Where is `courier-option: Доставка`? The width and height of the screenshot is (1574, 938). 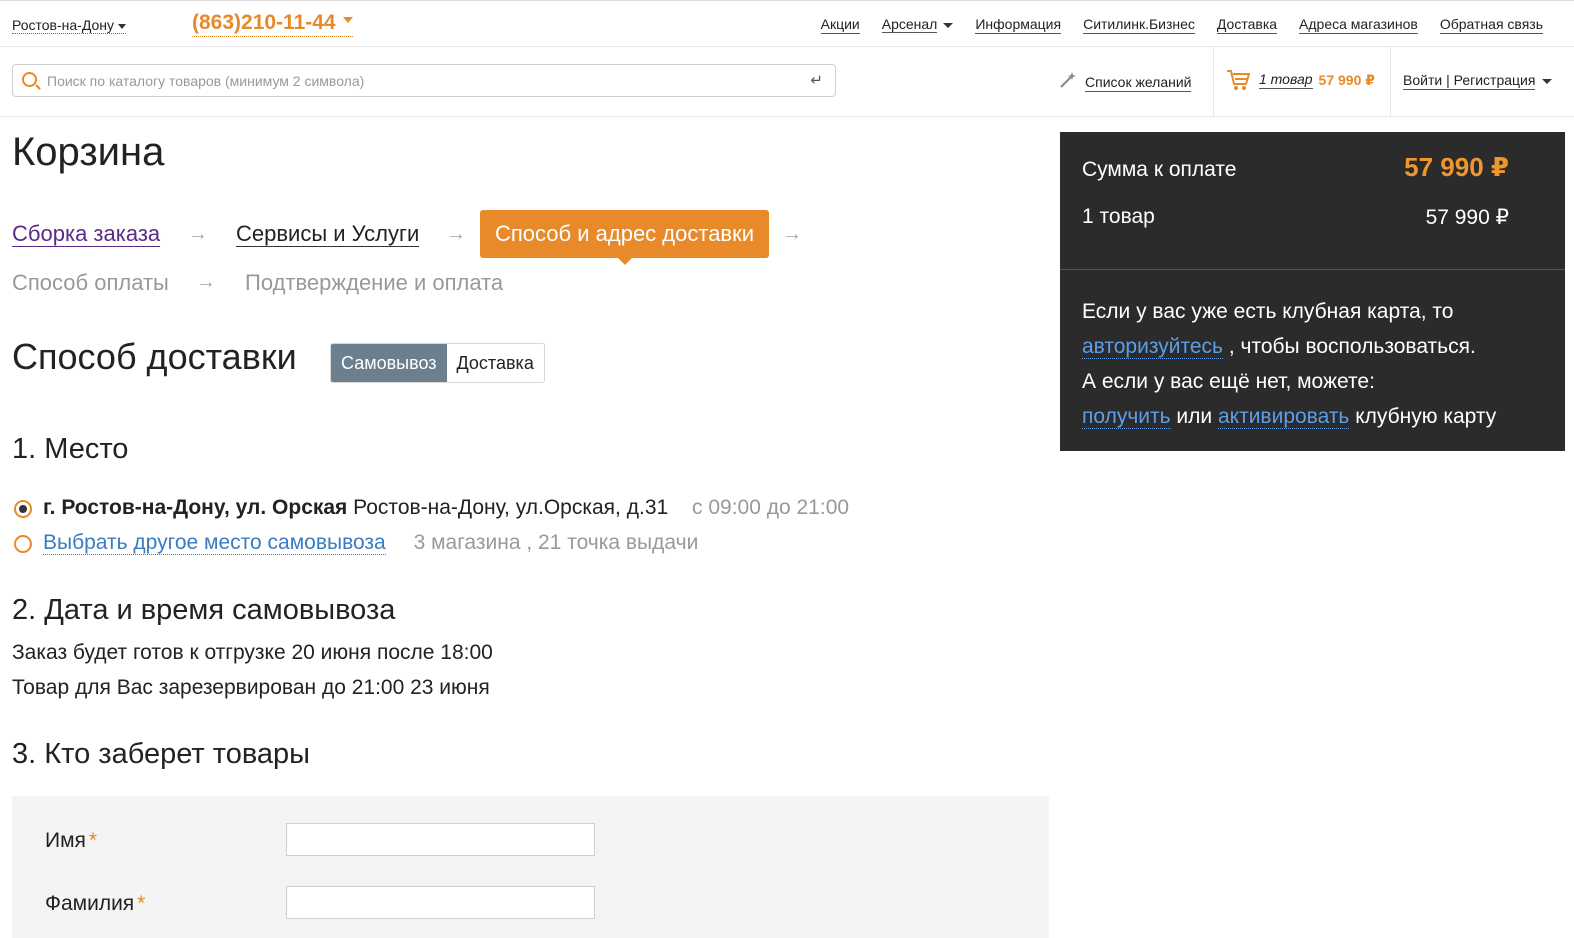
courier-option: Доставка is located at coordinates (495, 363).